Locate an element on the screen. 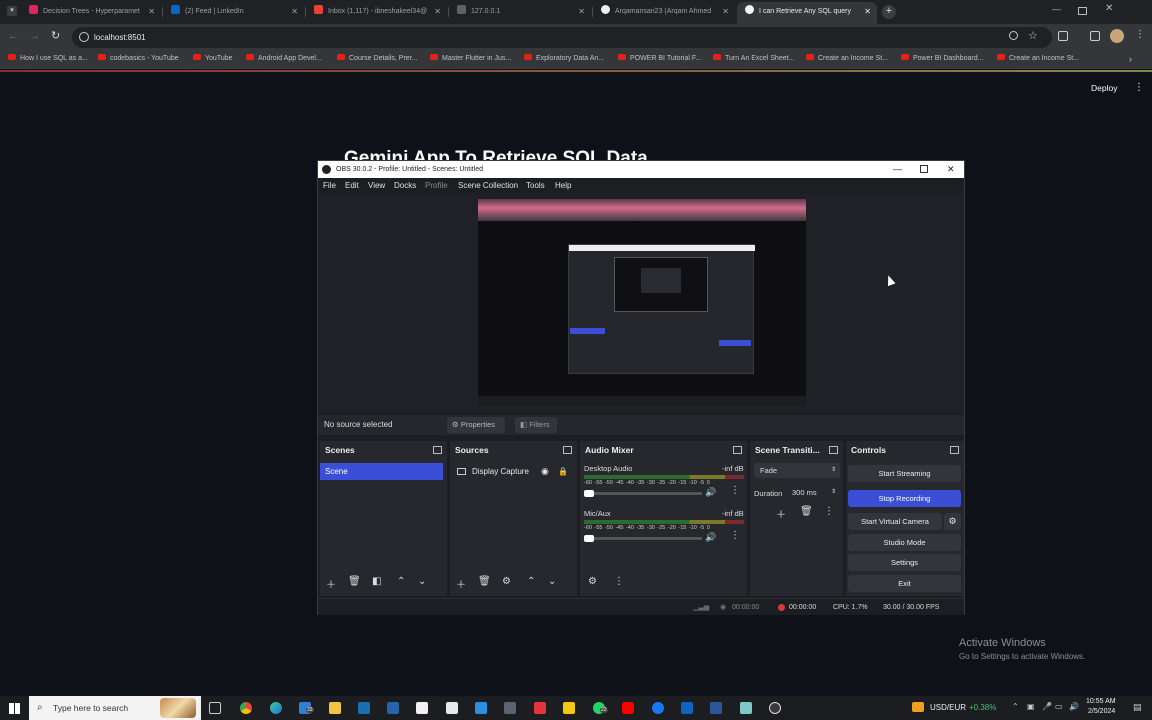 The height and width of the screenshot is (720, 1152). app-menu-icon: ⋮ is located at coordinates (1139, 87).